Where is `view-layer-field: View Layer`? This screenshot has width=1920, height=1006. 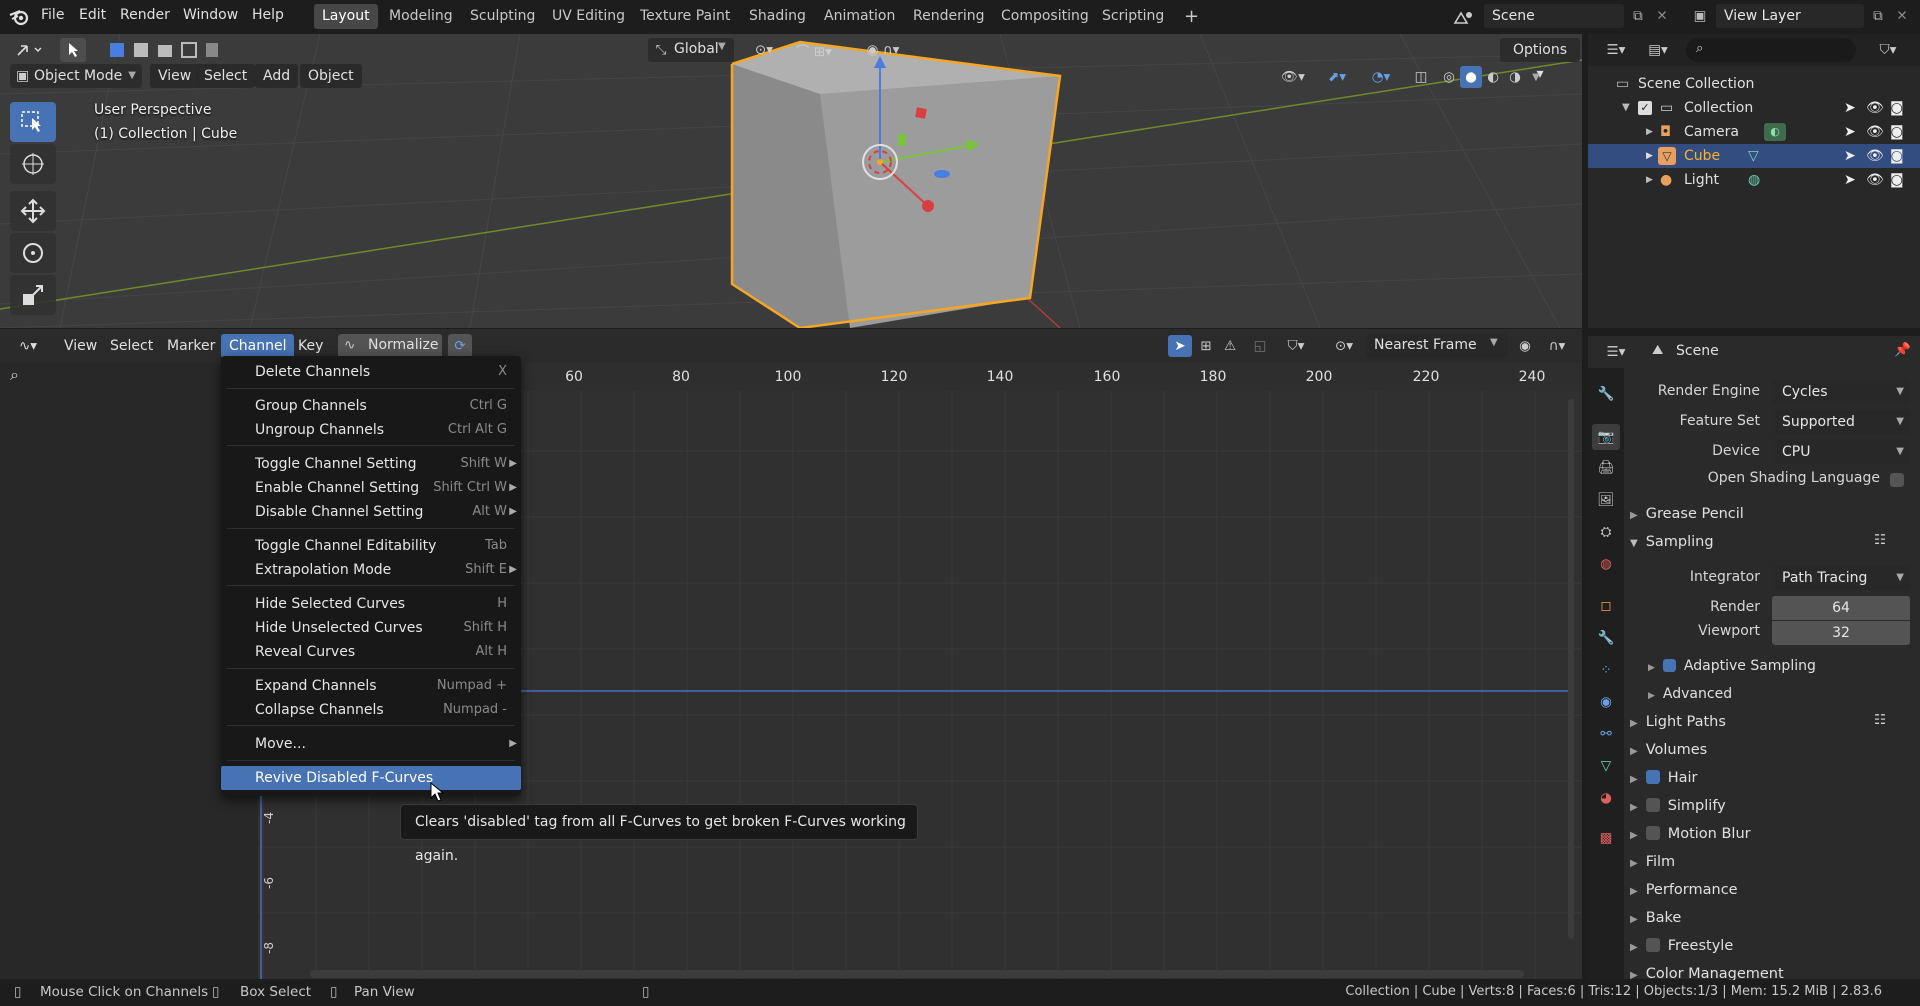
view-layer-field: View Layer is located at coordinates (1790, 16).